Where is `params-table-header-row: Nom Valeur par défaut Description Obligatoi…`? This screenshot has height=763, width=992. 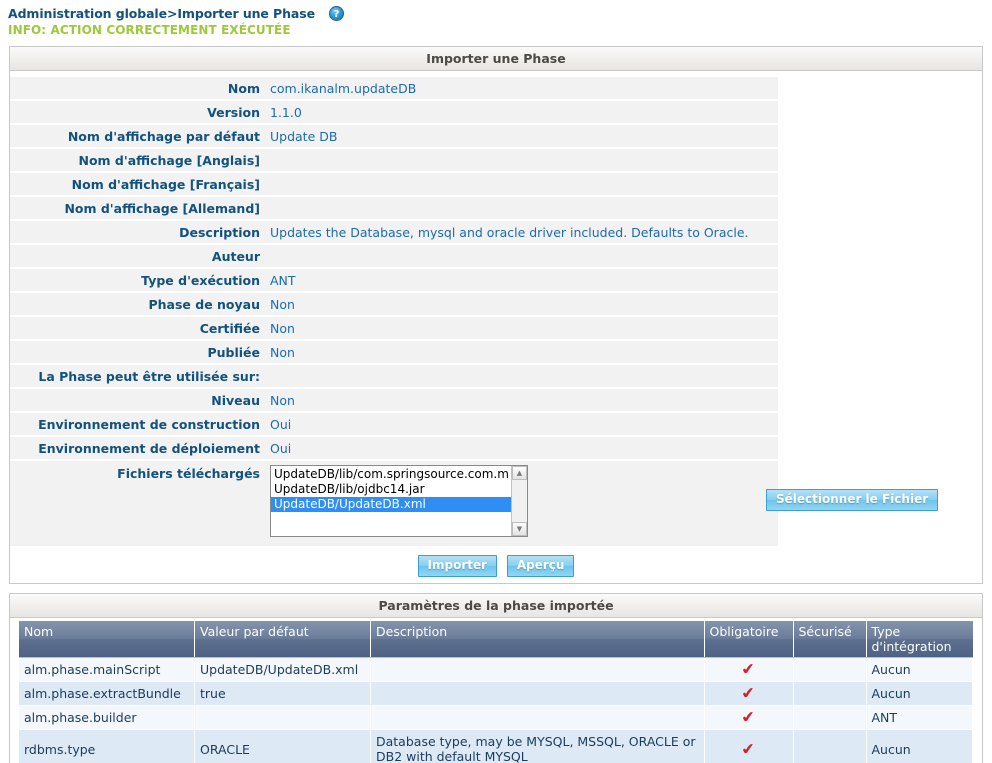 params-table-header-row: Nom Valeur par défaut Description Obligatoi… is located at coordinates (496, 639).